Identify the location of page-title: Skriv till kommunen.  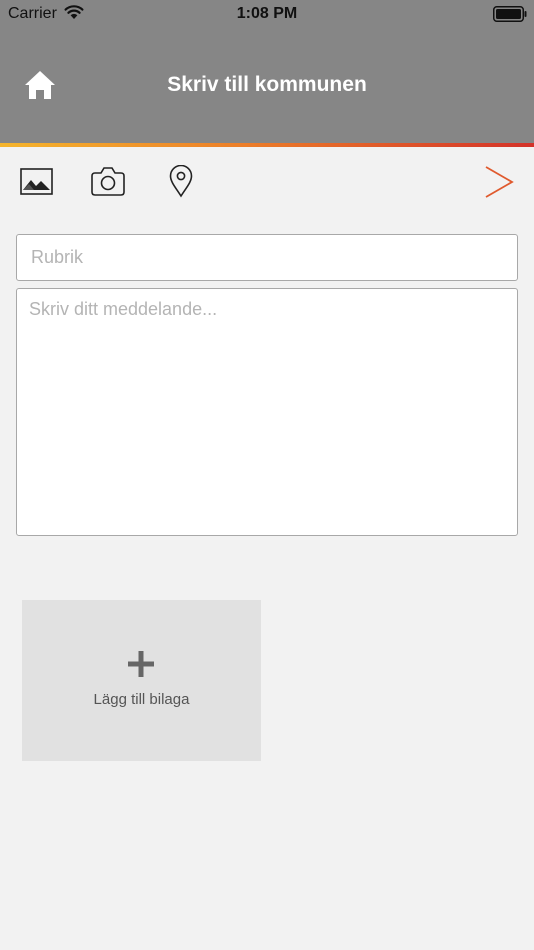
(267, 84).